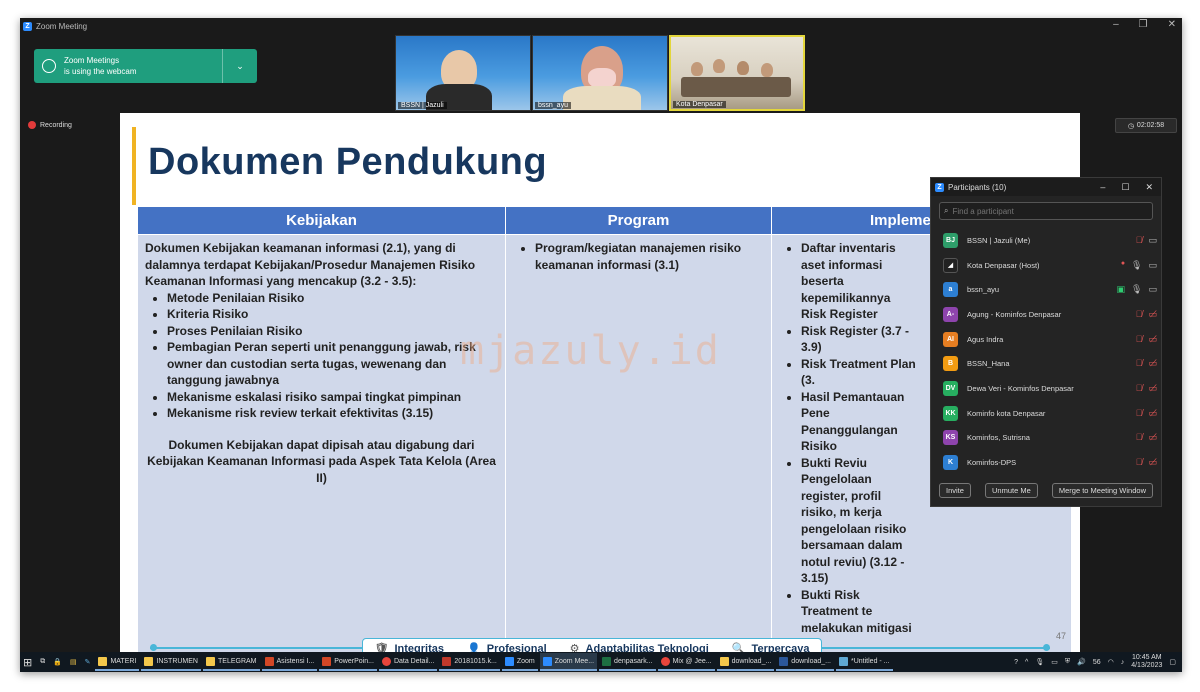  I want to click on record-icon, so click(32, 125).